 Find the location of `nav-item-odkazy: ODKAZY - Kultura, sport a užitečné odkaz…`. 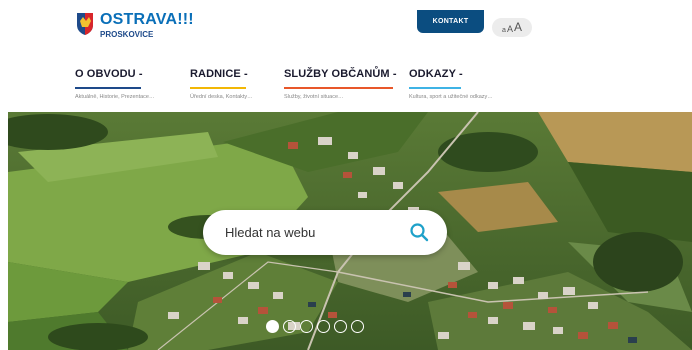

nav-item-odkazy: ODKAZY - Kultura, sport a užitečné odkaz… is located at coordinates (464, 82).